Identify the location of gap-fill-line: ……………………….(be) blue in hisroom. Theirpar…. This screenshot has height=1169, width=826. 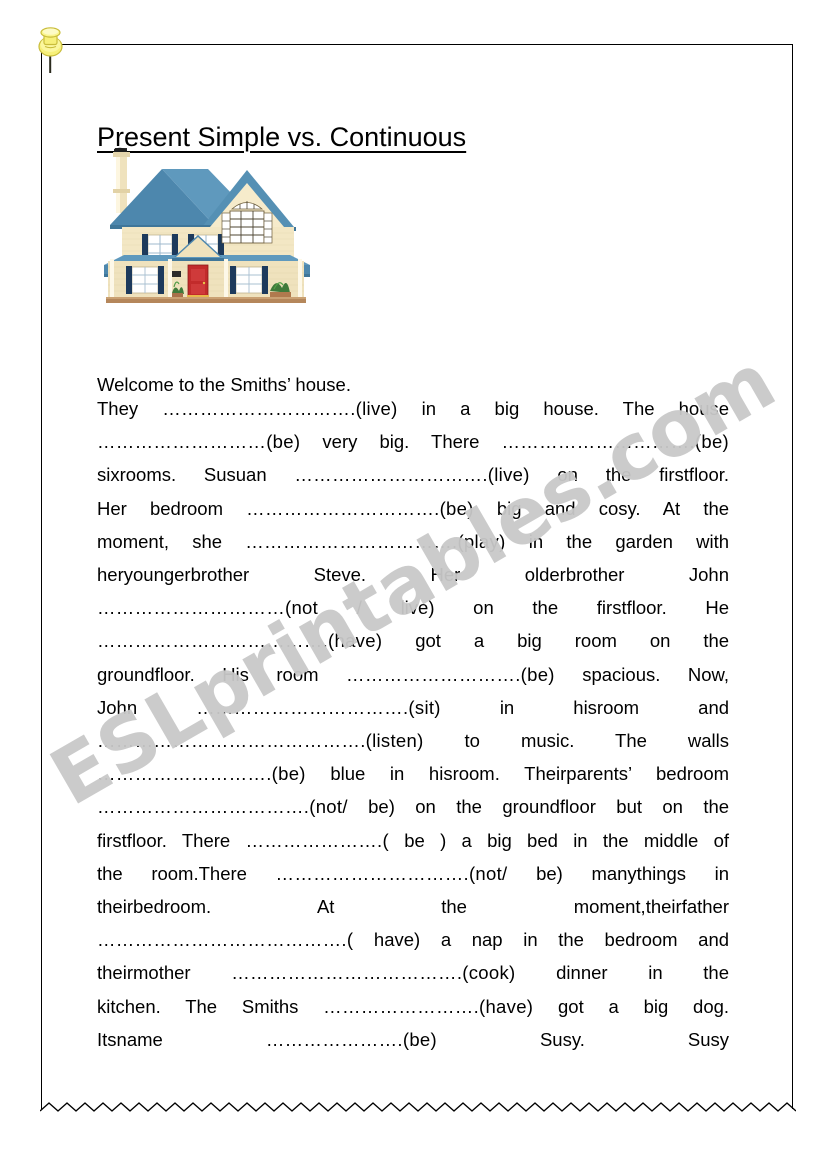
(413, 774).